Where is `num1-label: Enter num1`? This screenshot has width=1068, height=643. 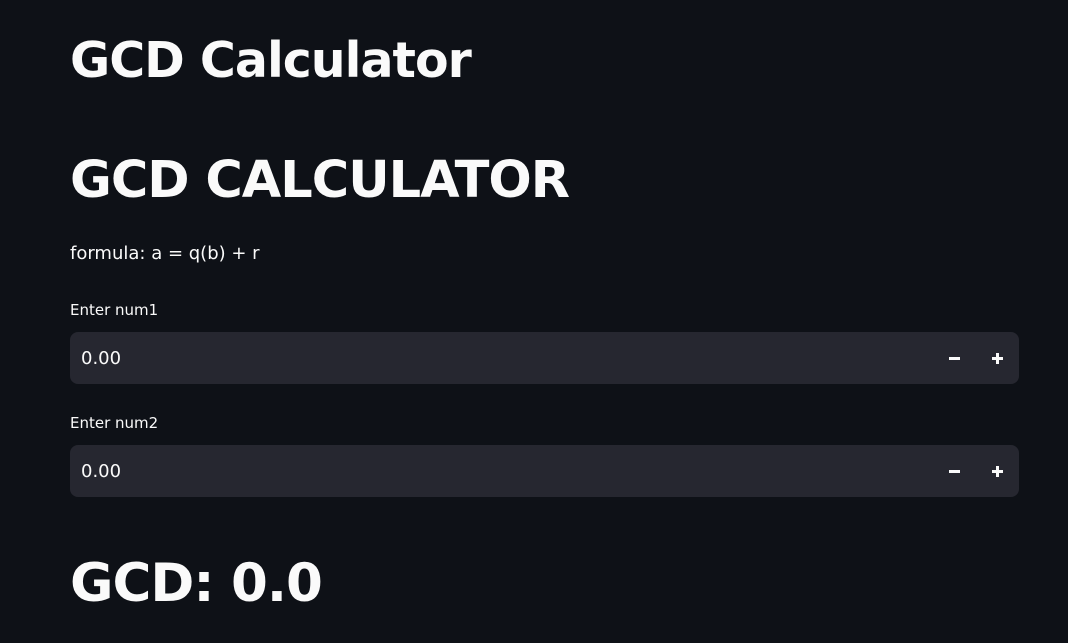
num1-label: Enter num1 is located at coordinates (114, 310).